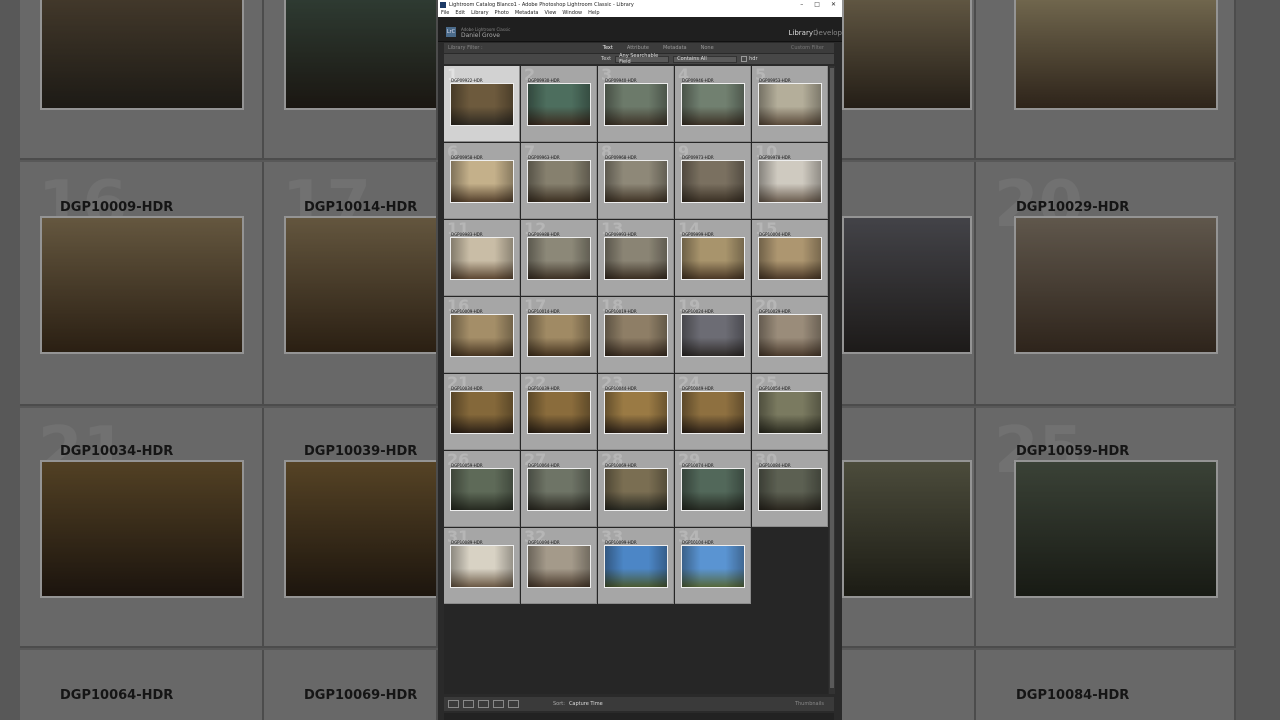 The width and height of the screenshot is (1280, 720). I want to click on bg-filename: DGP10029-HDR, so click(1073, 207).